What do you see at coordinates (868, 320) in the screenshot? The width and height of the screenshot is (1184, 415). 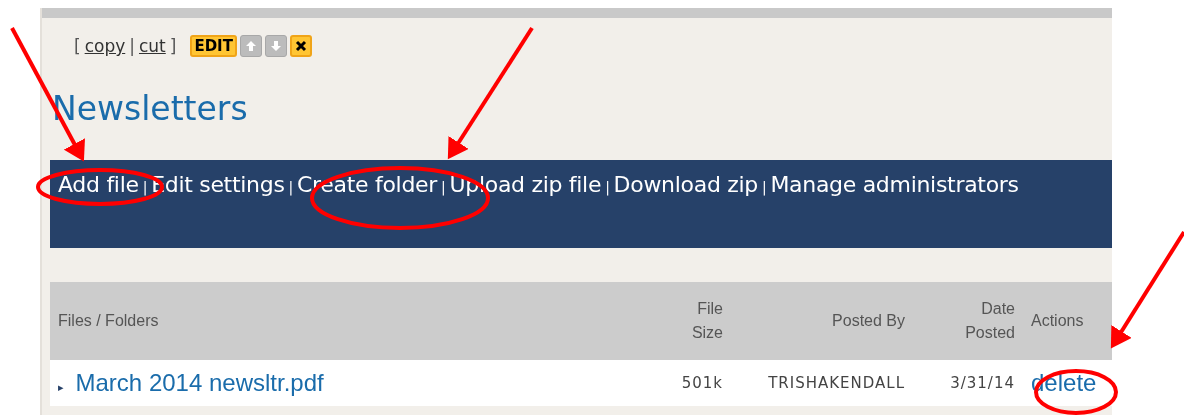 I see `column-header: Posted By` at bounding box center [868, 320].